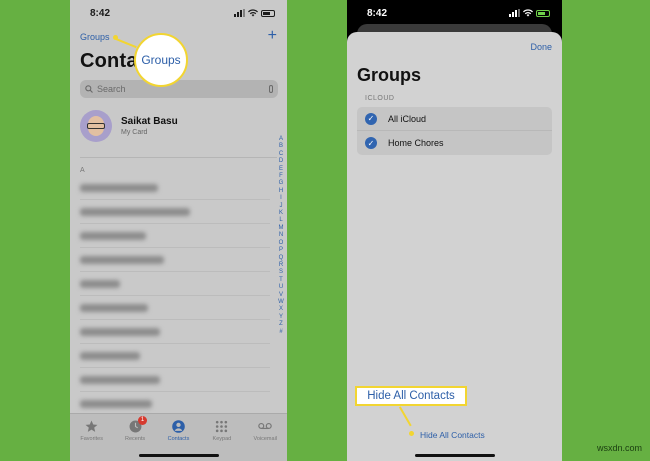  I want to click on group-item-all-icloud: ✓ All iCloud, so click(454, 119).